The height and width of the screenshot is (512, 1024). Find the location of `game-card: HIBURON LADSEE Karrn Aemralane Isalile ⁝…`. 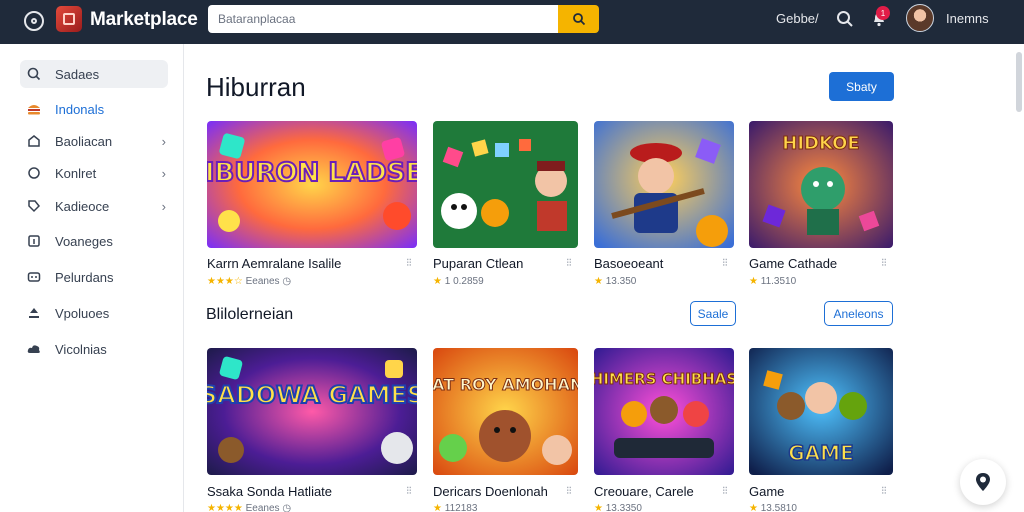

game-card: HIBURON LADSEE Karrn Aemralane Isalile ⁝… is located at coordinates (312, 206).